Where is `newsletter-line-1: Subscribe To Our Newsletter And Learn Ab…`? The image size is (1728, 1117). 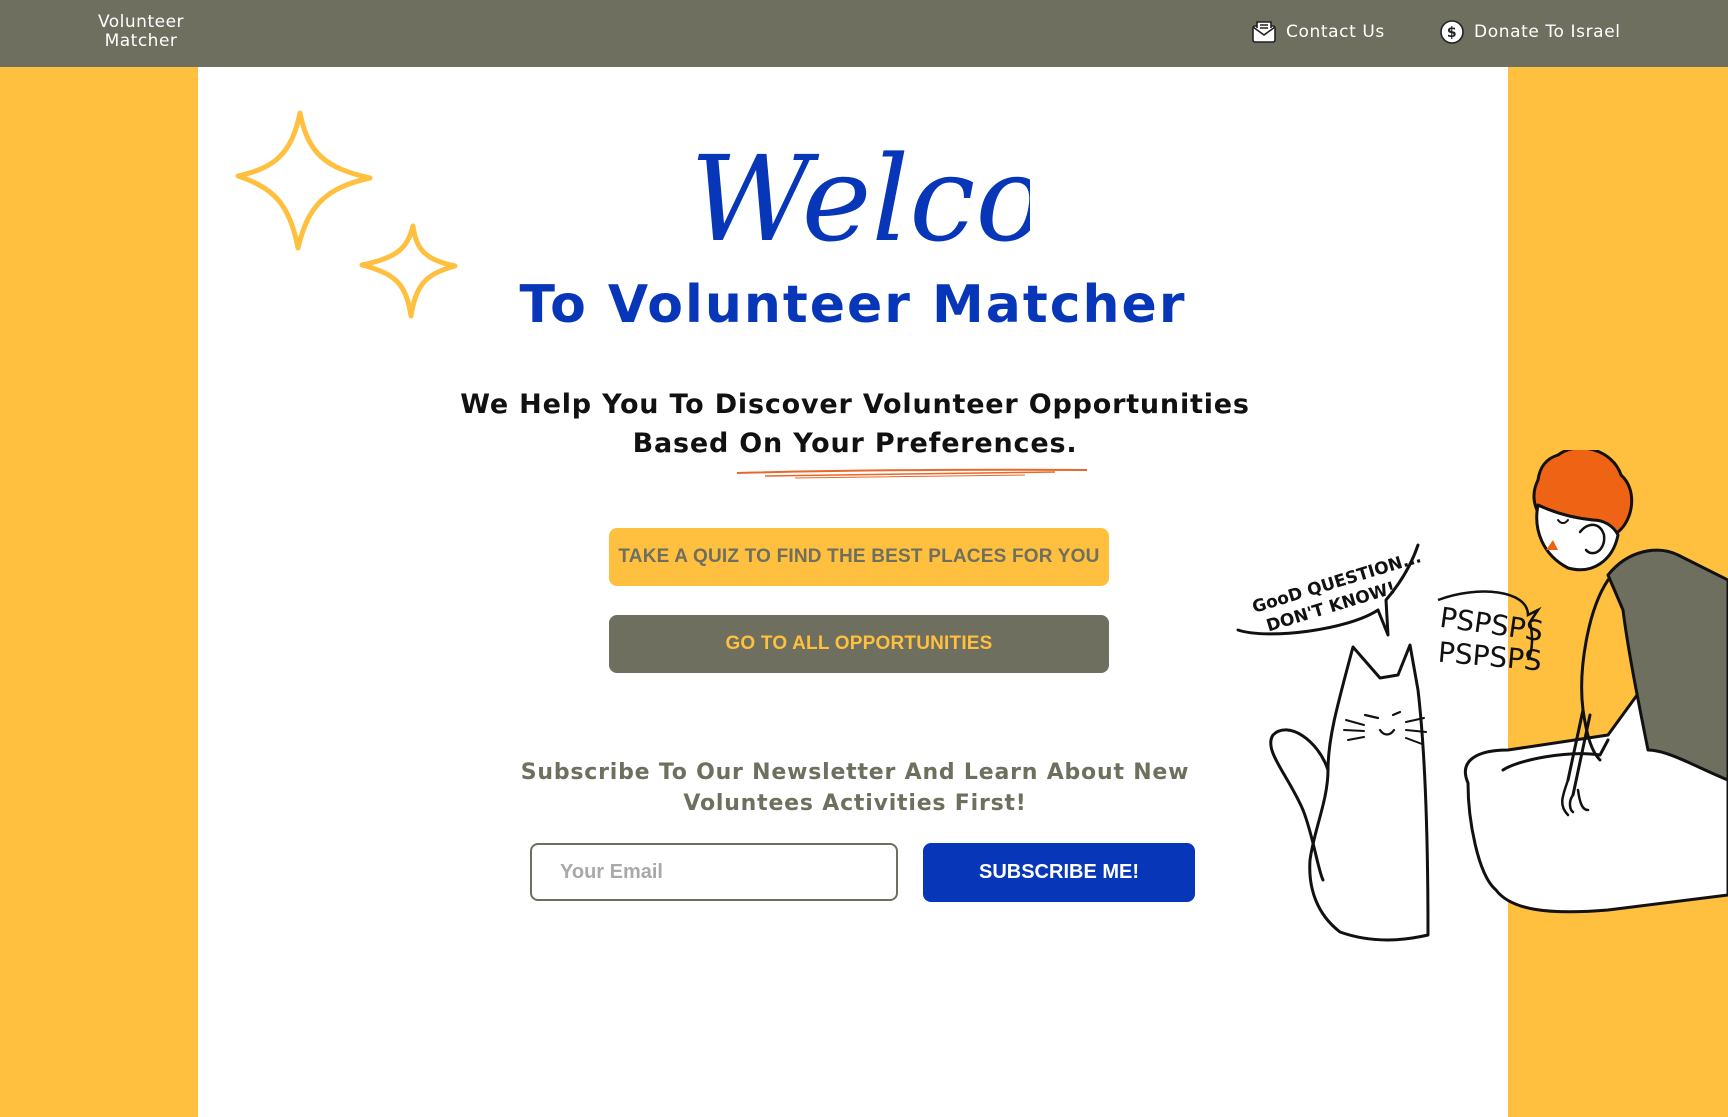 newsletter-line-1: Subscribe To Our Newsletter And Learn Ab… is located at coordinates (855, 772).